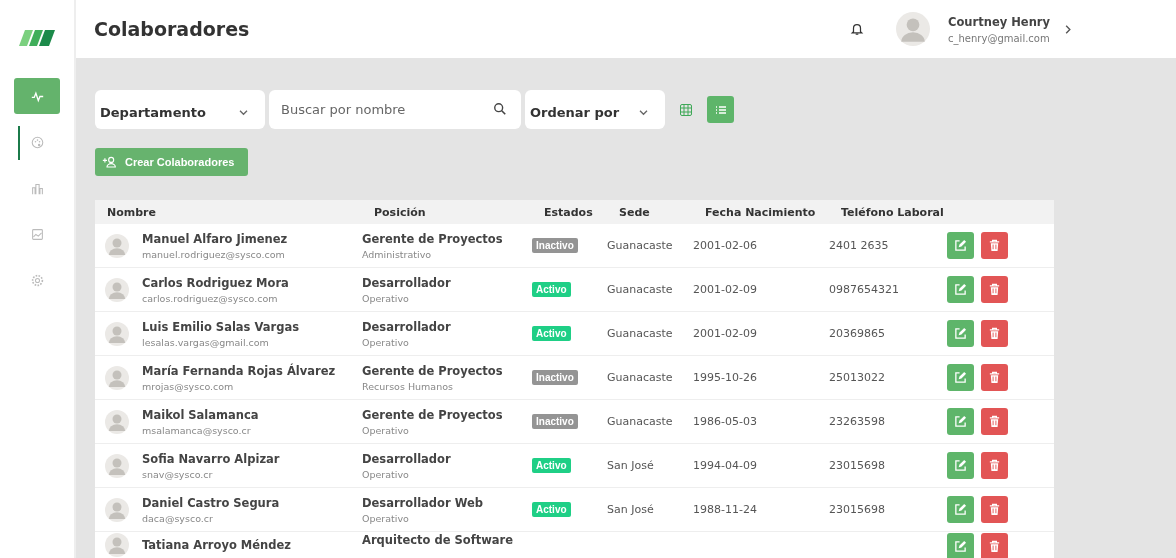 The height and width of the screenshot is (558, 1176). I want to click on table-cell: 25013022, so click(857, 377).